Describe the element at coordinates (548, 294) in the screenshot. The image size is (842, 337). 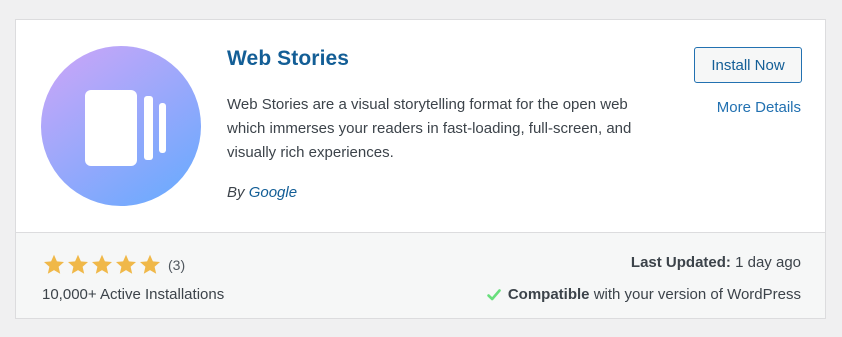
I see `compat-label: Compatible` at that location.